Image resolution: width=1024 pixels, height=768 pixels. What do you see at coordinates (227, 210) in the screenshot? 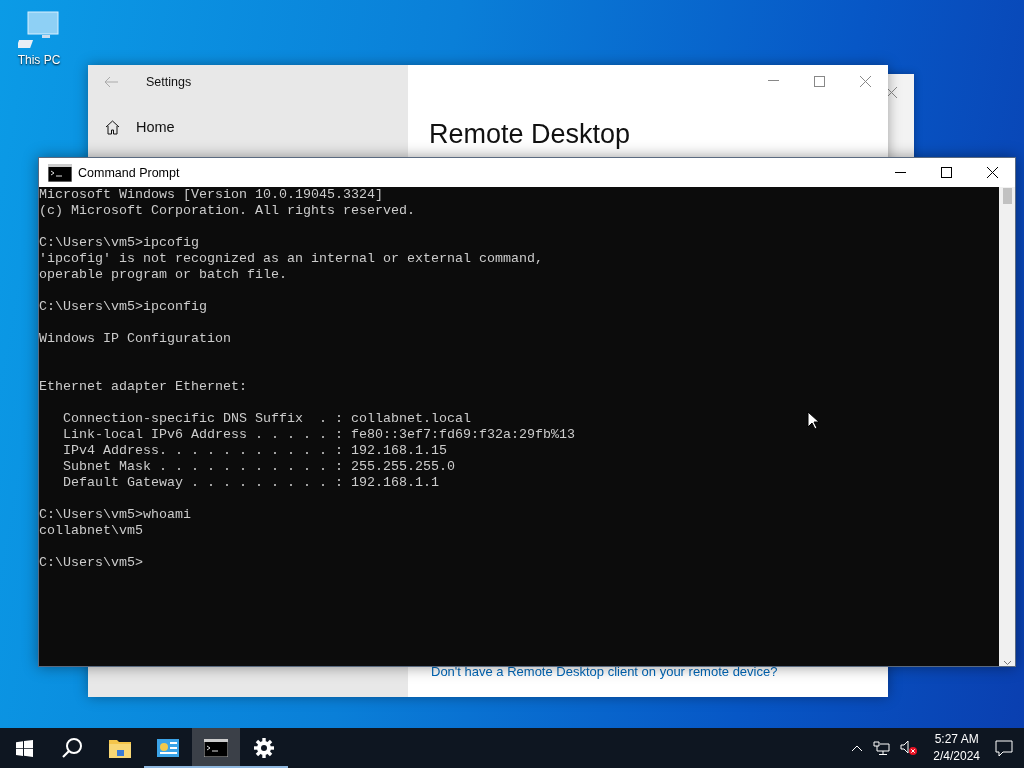
I see `console-line: (c) Microsoft Corporation. All rights reserved.` at bounding box center [227, 210].